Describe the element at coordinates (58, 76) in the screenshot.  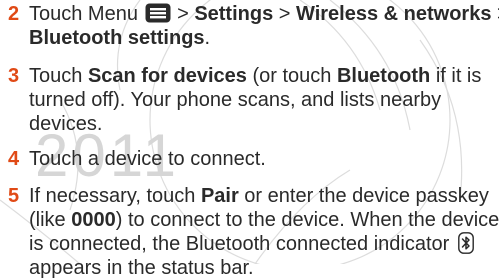
I see `text: Touch` at that location.